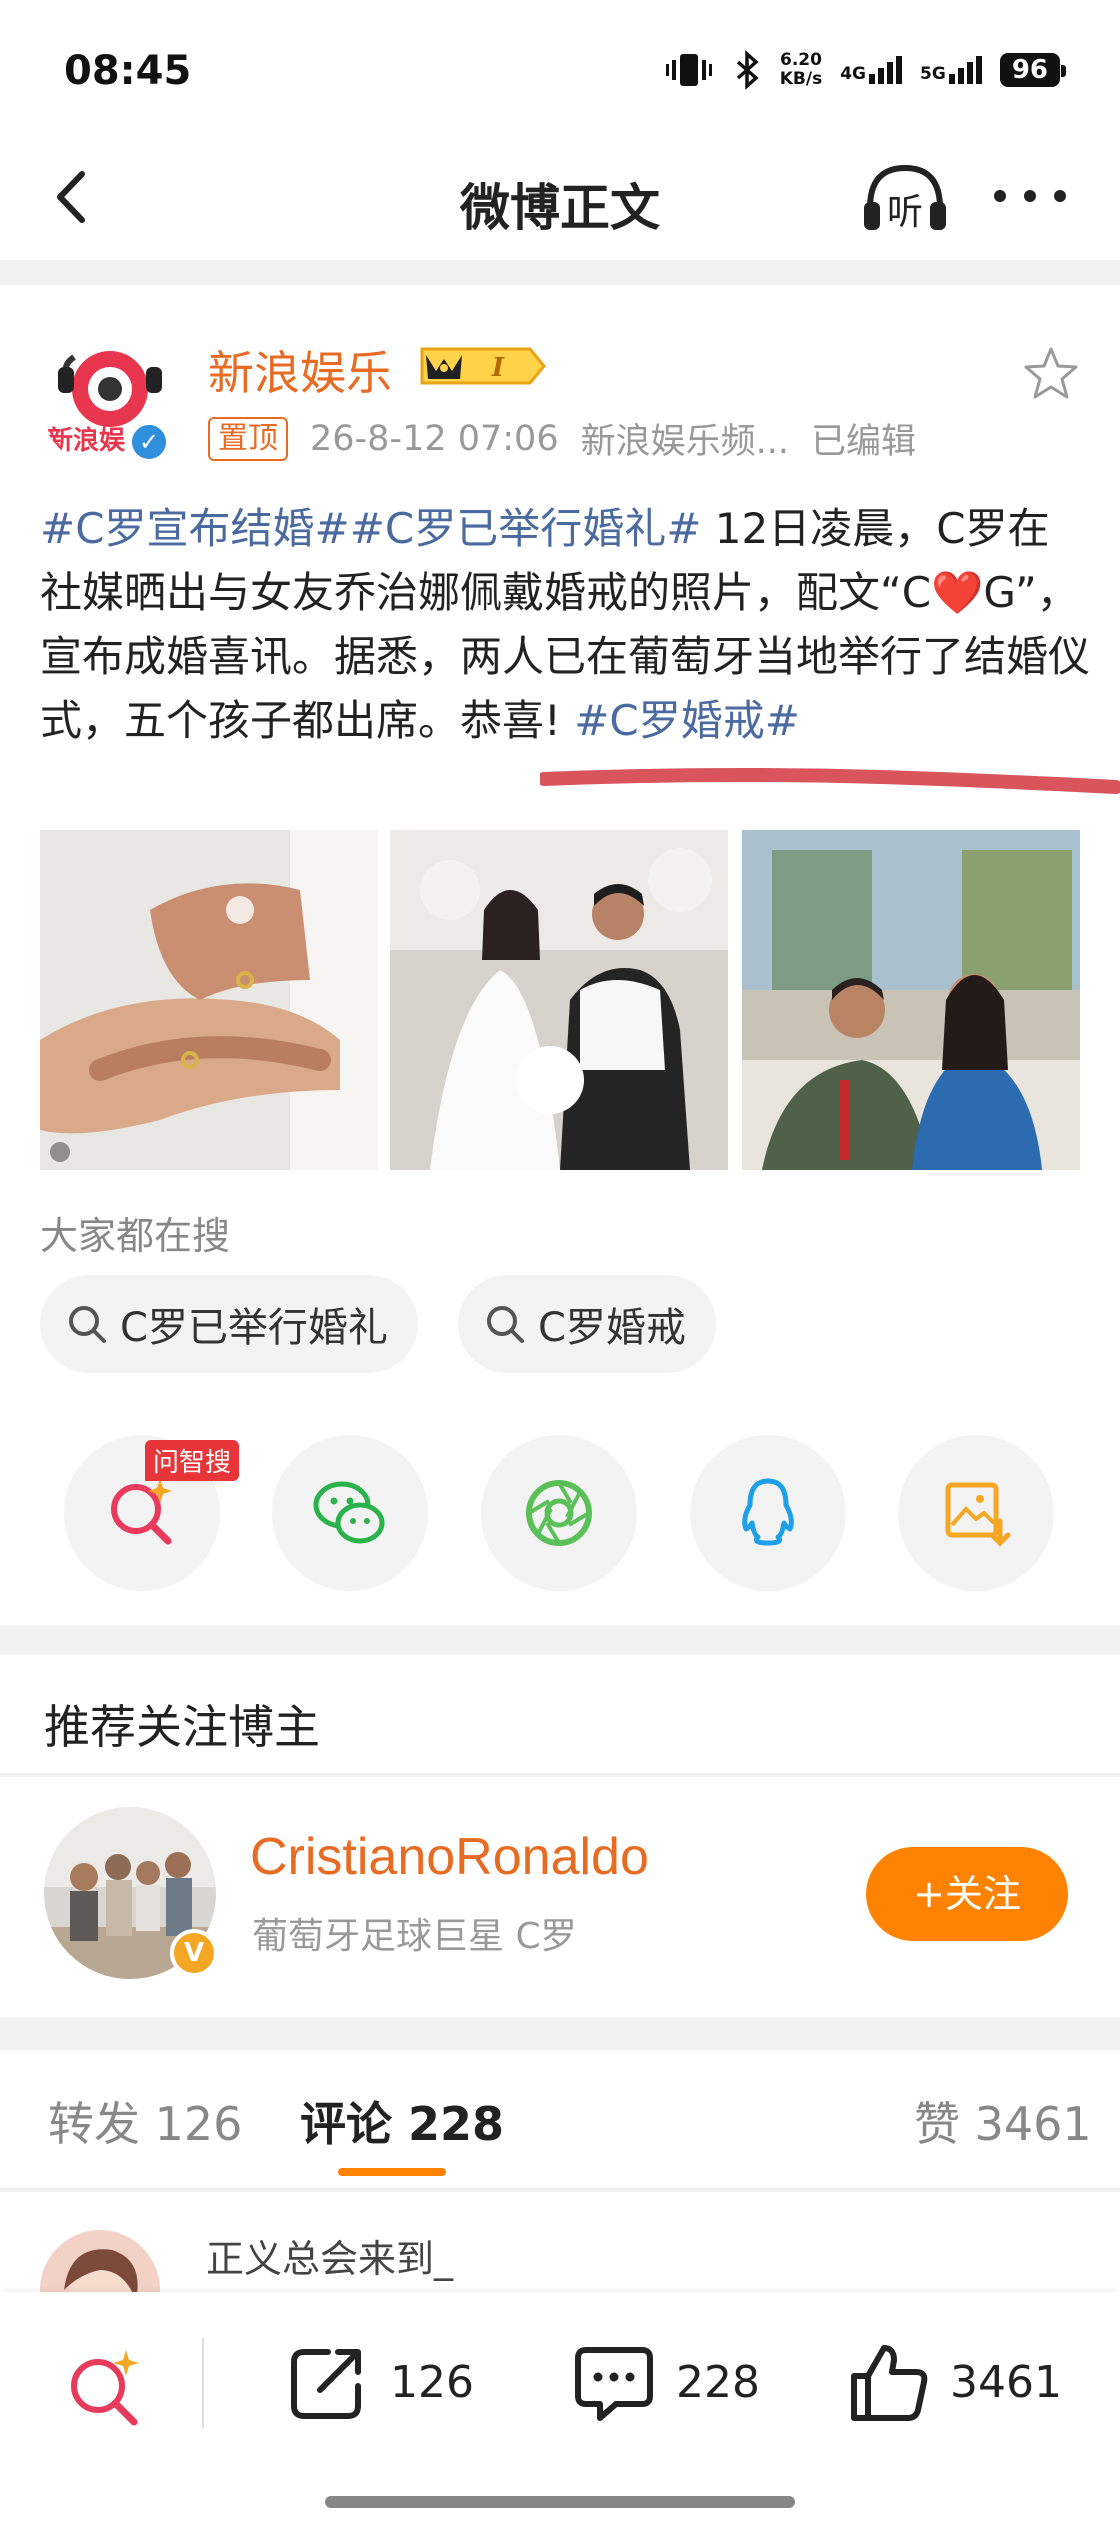 Image resolution: width=1120 pixels, height=2528 pixels. Describe the element at coordinates (967, 1894) in the screenshot. I see `follow-button: +关注` at that location.